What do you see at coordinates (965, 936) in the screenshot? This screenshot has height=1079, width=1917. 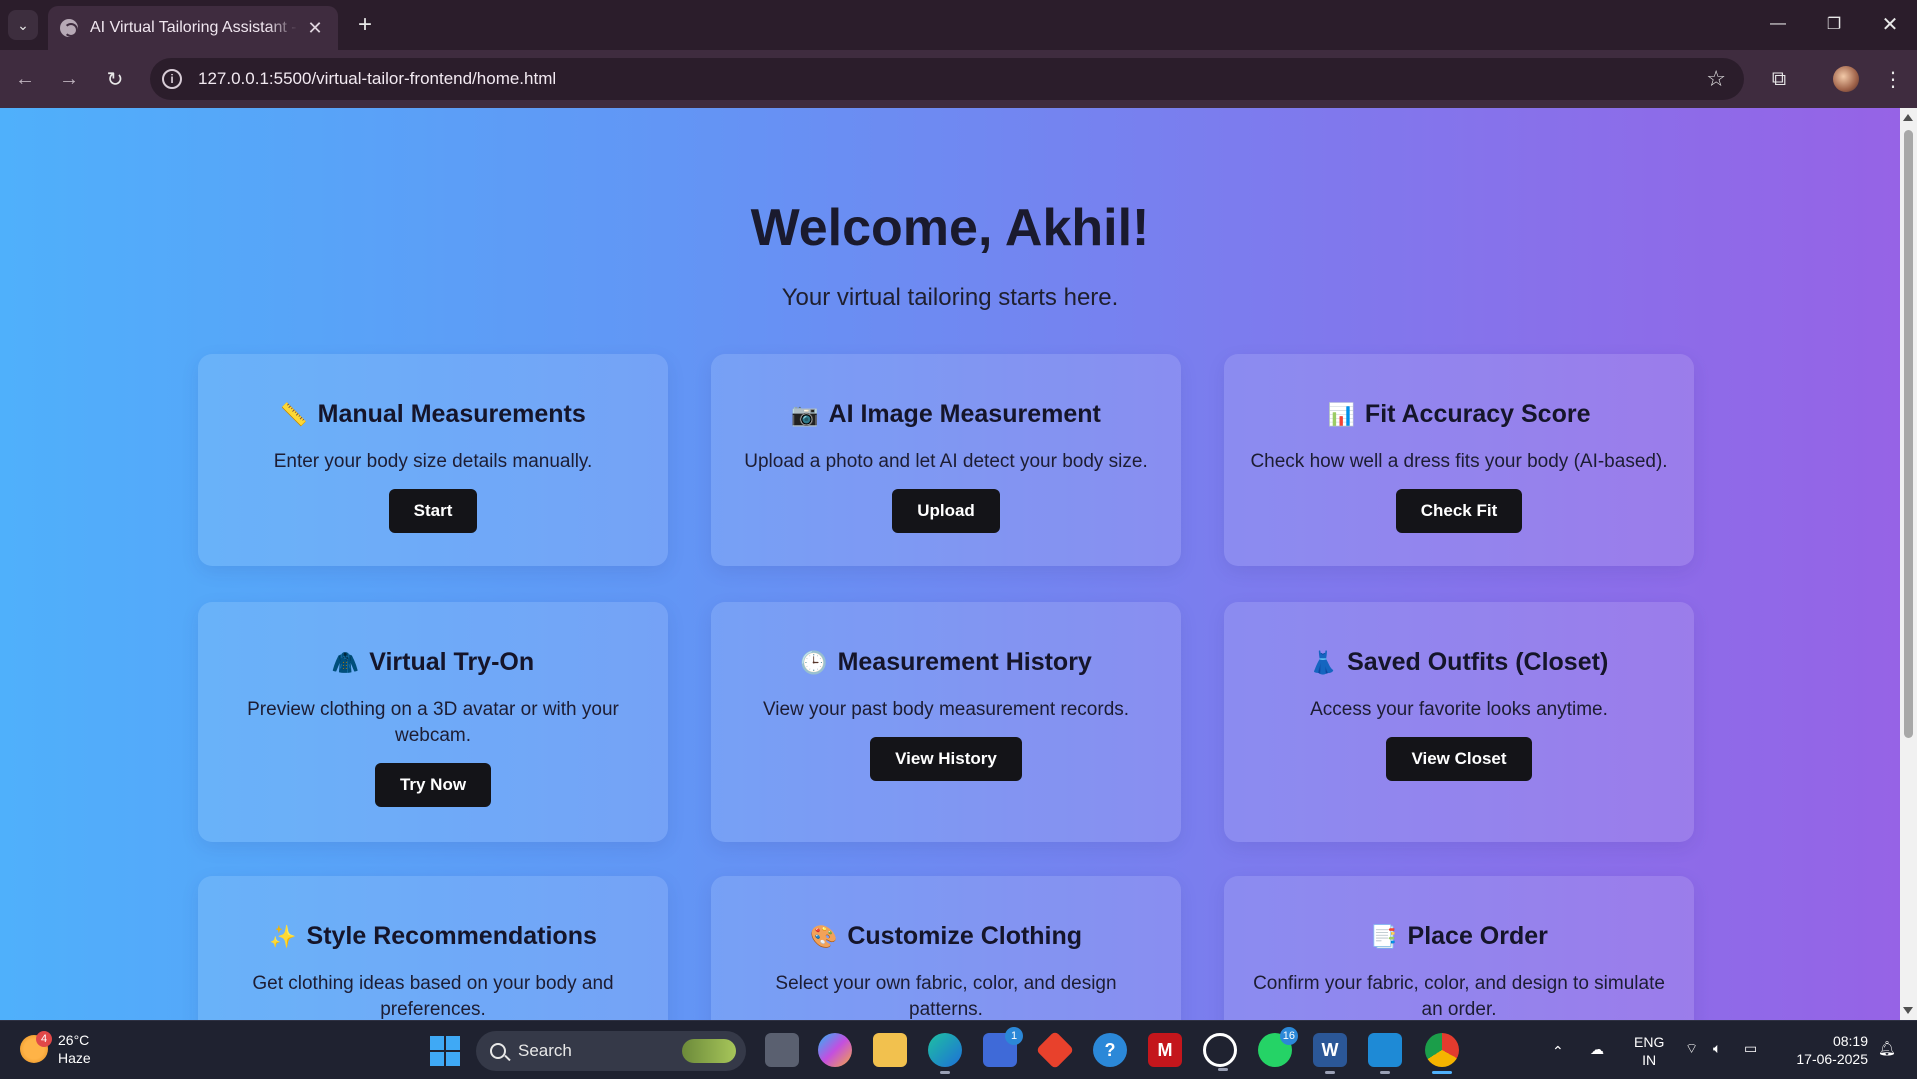 I see `card-title: Customize Clothing` at bounding box center [965, 936].